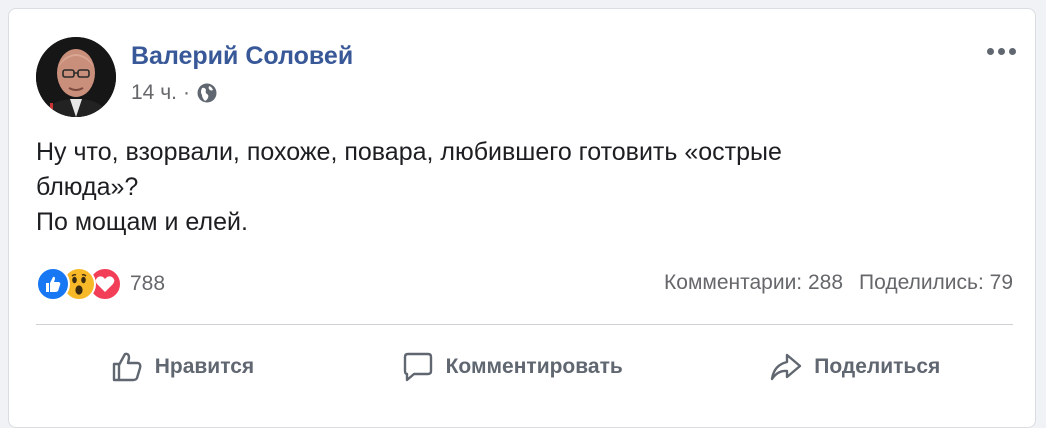 This screenshot has height=428, width=1046. I want to click on post-text-line: По мощам и елей., so click(142, 222).